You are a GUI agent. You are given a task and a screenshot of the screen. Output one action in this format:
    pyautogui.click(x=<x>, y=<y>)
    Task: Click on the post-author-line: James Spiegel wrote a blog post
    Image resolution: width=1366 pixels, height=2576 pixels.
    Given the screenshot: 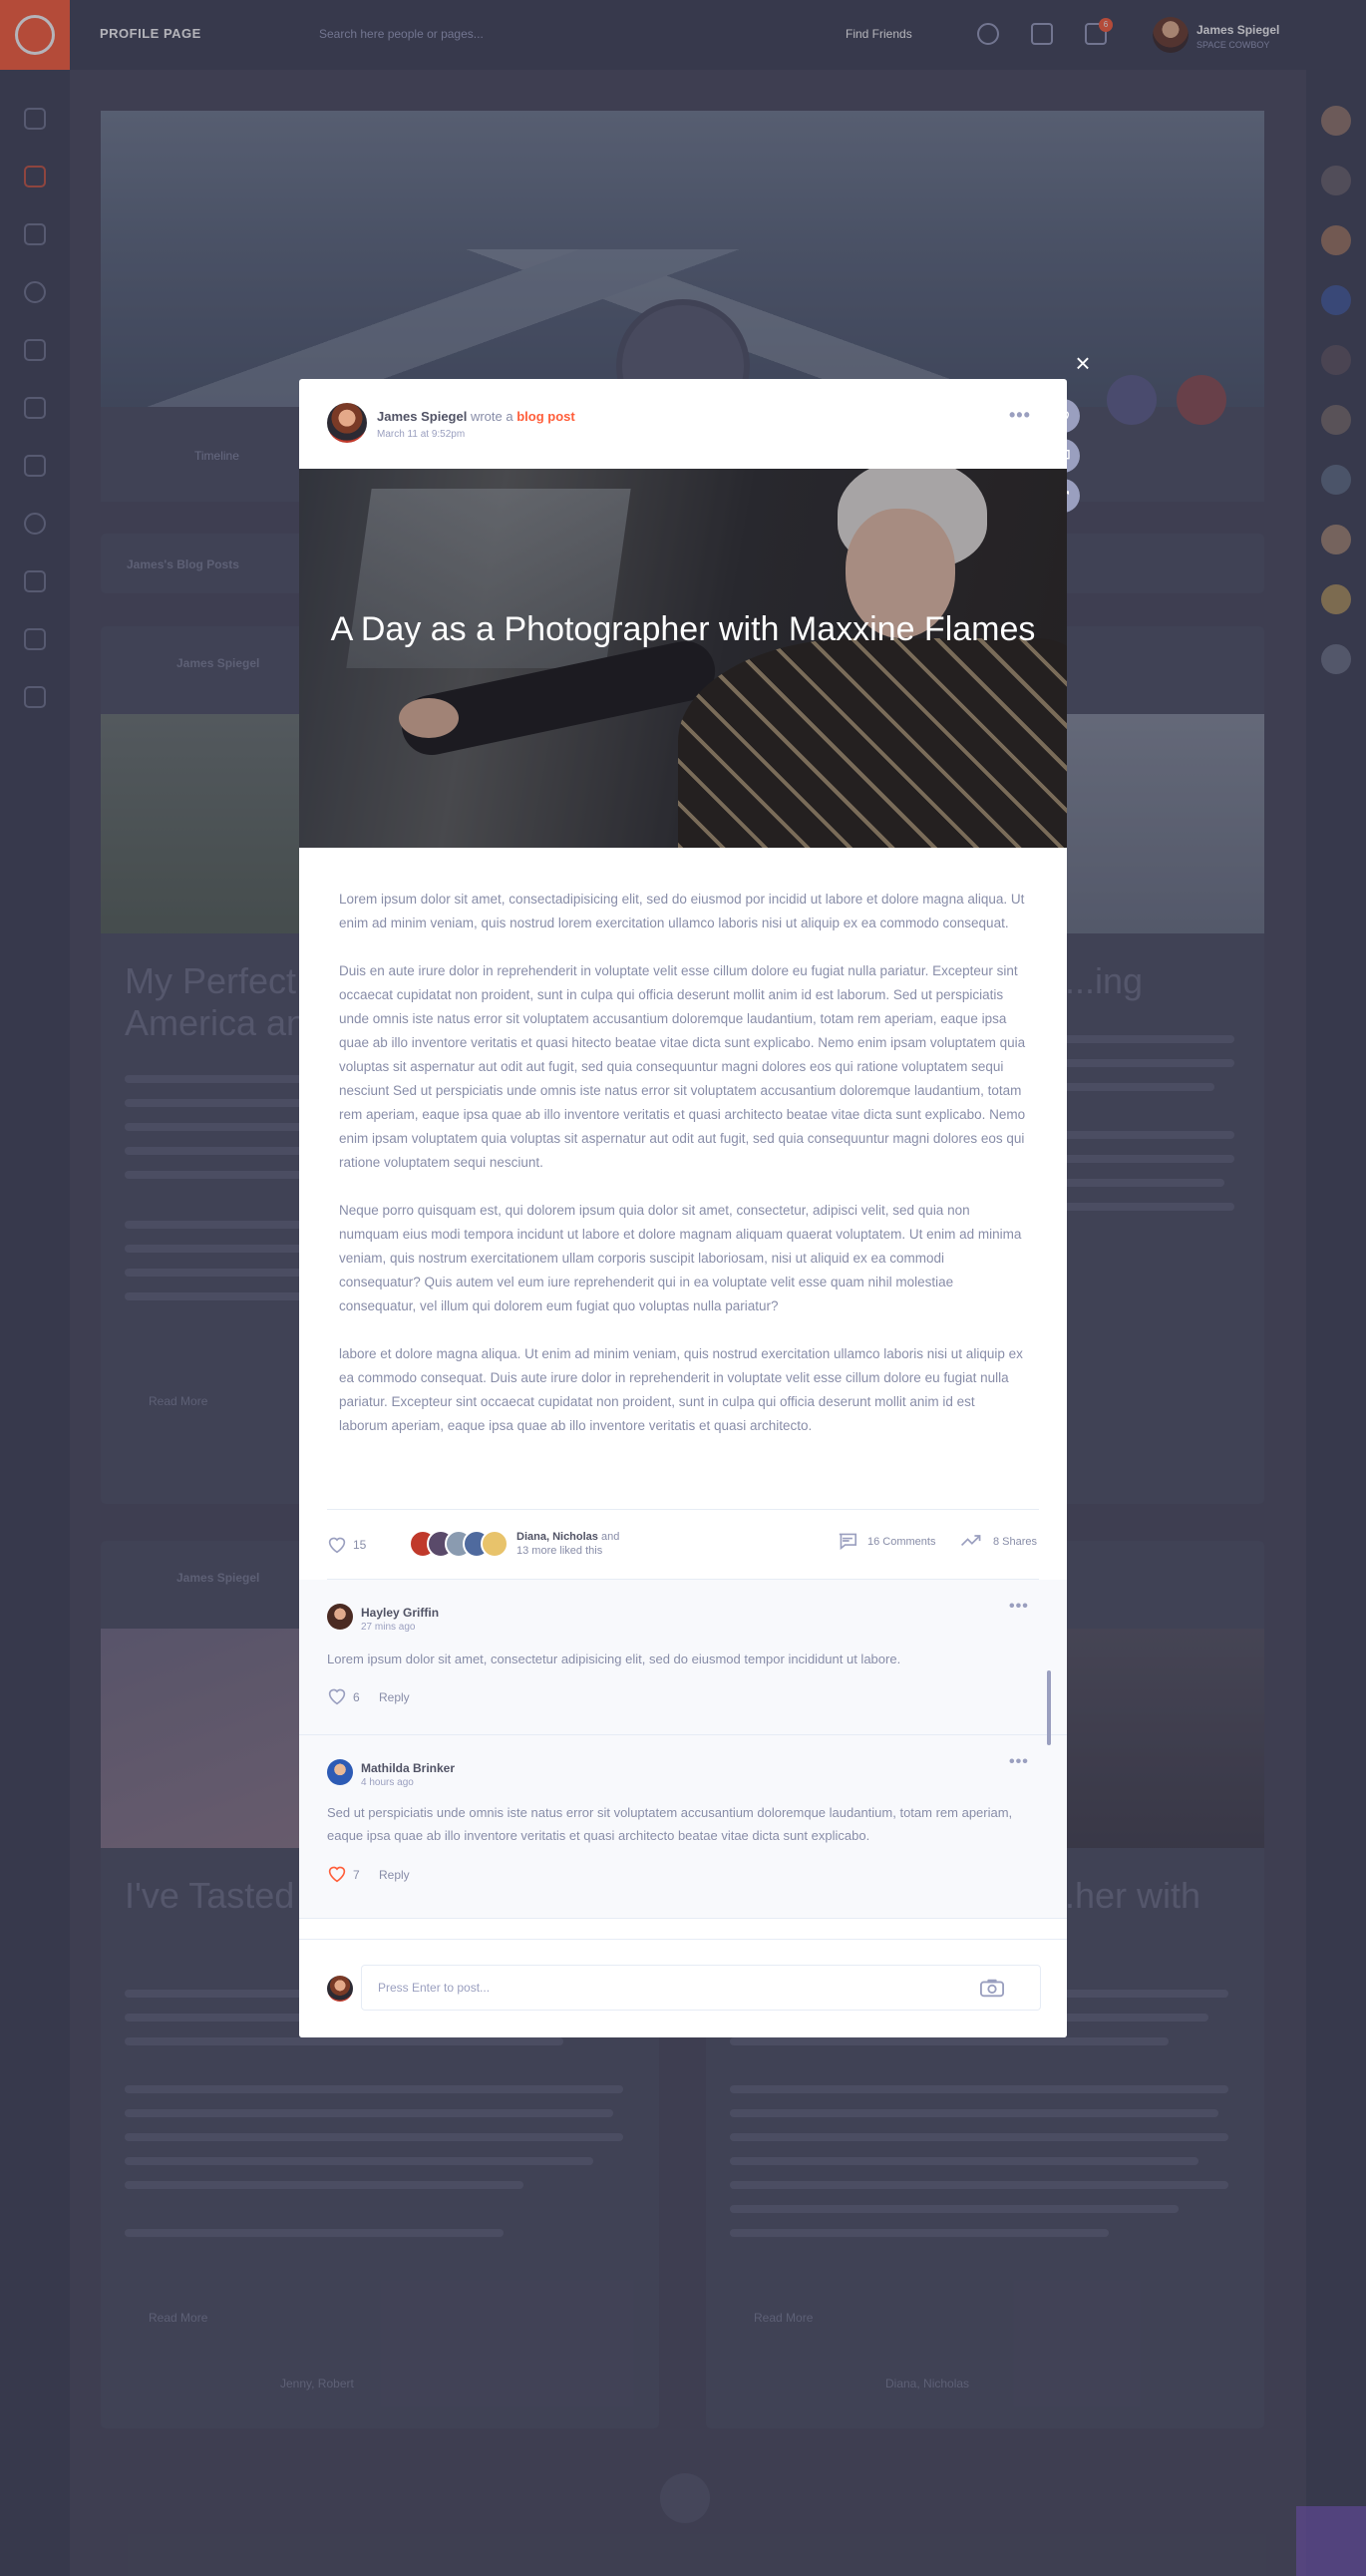 What is the action you would take?
    pyautogui.click(x=476, y=416)
    